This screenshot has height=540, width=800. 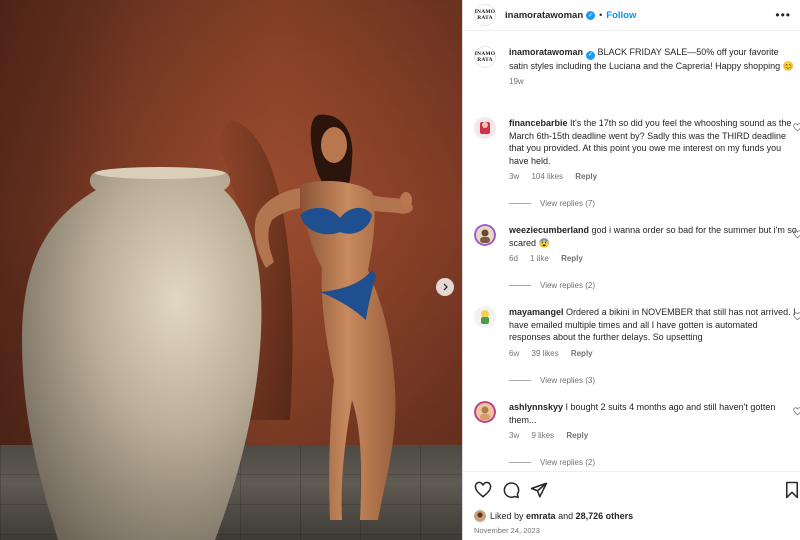 I want to click on more-options-icon: •••, so click(x=783, y=15).